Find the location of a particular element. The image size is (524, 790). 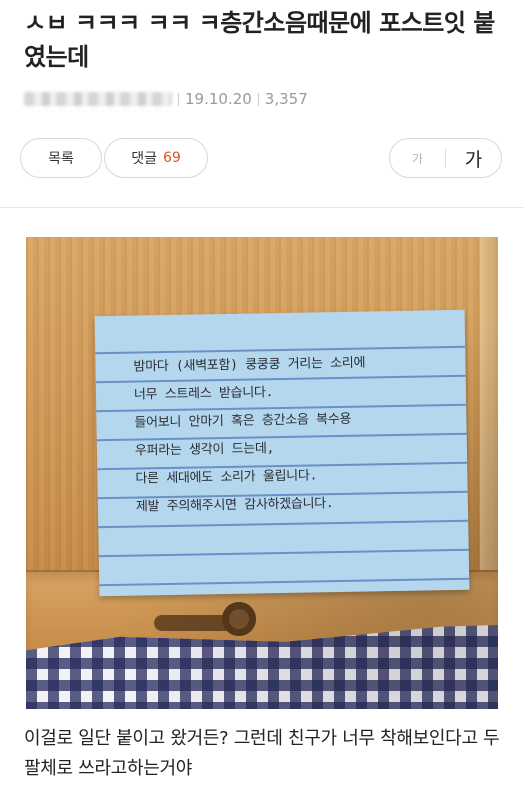

font-decrease-button: 가 is located at coordinates (417, 158).